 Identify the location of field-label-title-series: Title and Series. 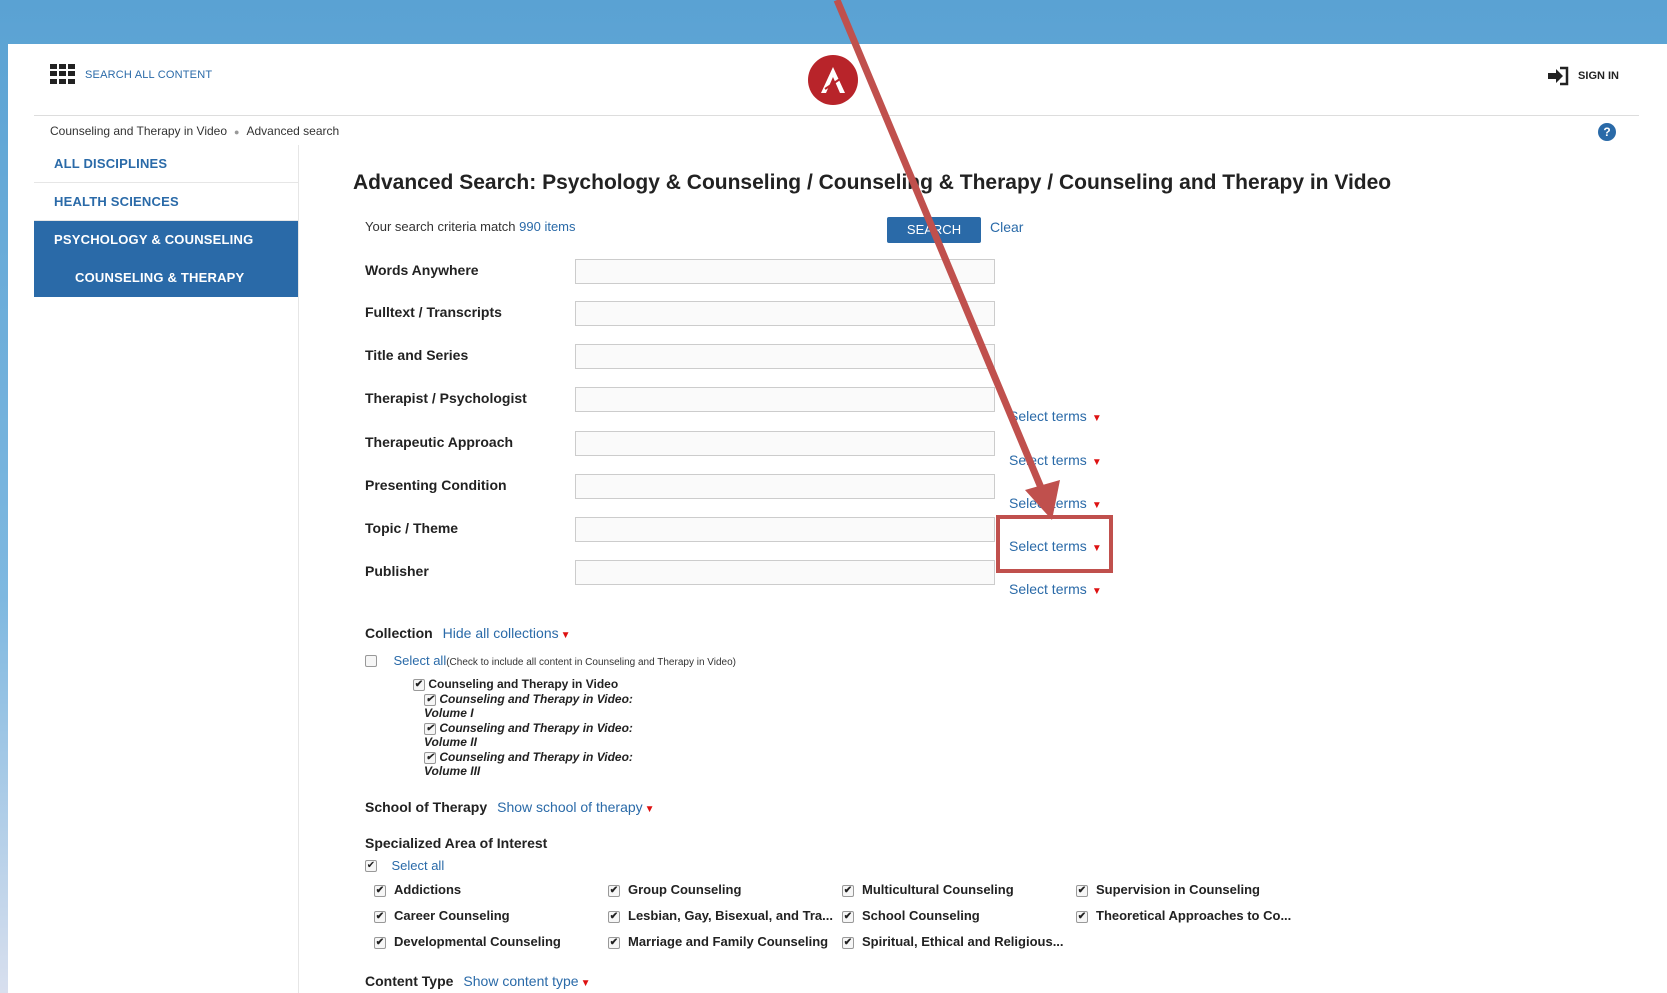
(417, 355).